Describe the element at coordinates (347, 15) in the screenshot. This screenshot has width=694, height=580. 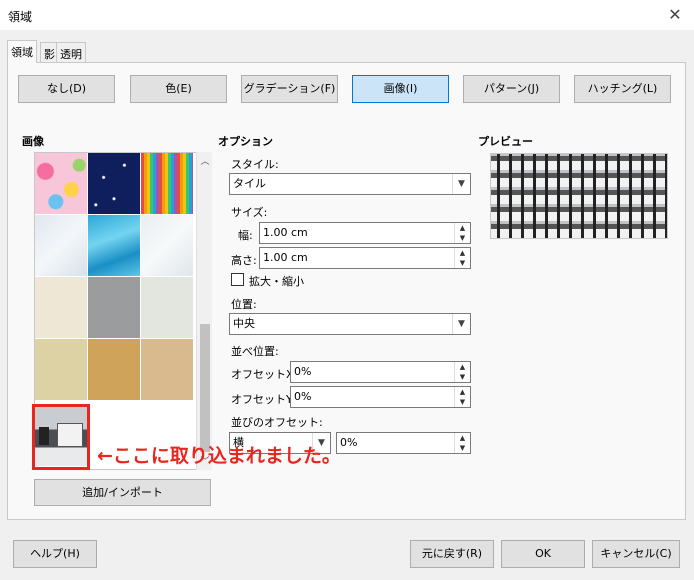
I see `title-bar` at that location.